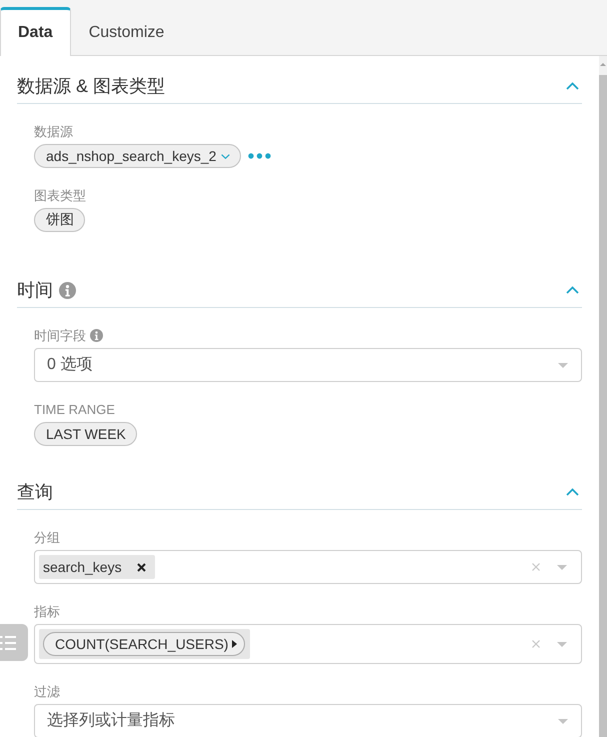 This screenshot has height=737, width=607. What do you see at coordinates (47, 611) in the screenshot?
I see `field-label: 指标` at bounding box center [47, 611].